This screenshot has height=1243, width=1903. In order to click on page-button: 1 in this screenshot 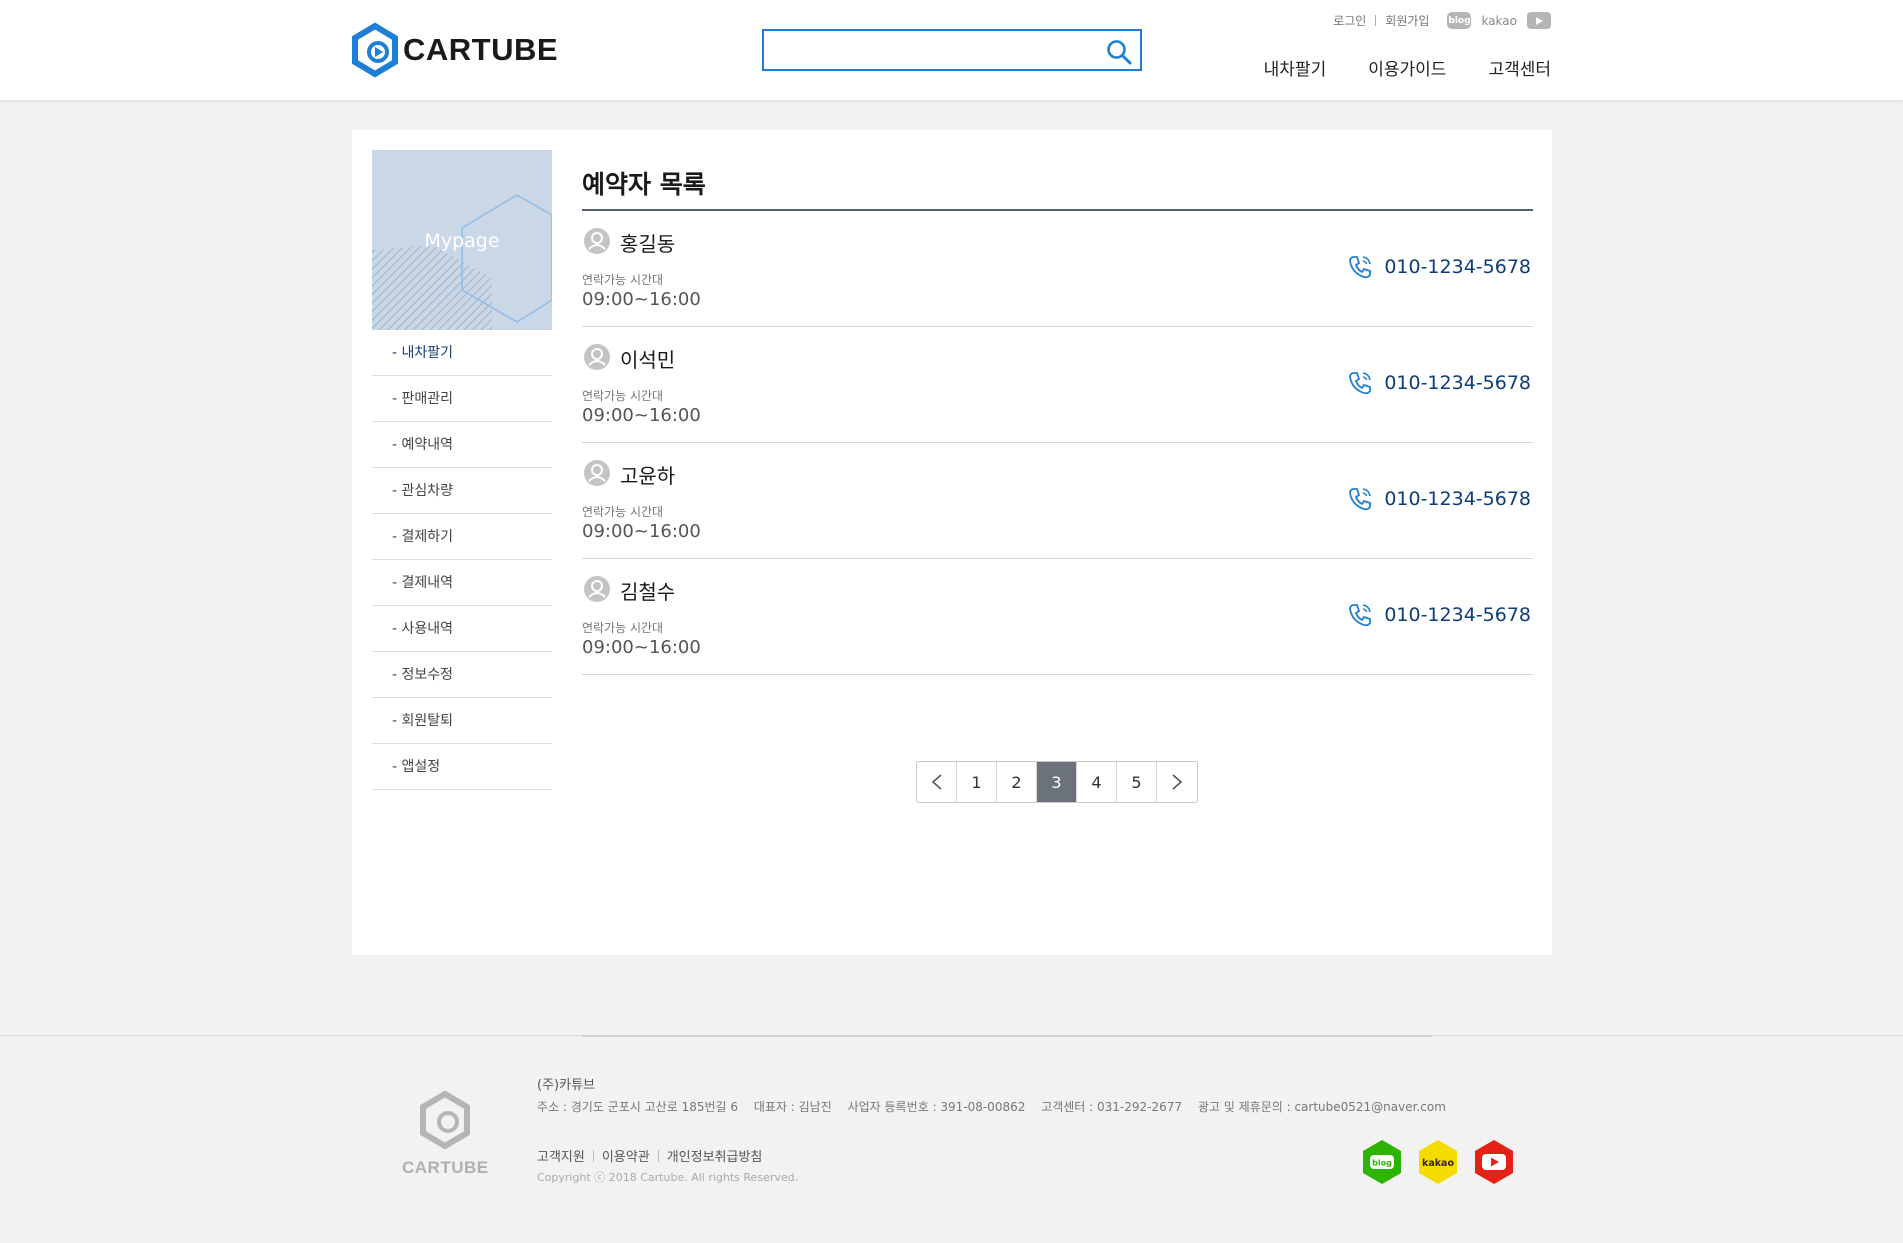, I will do `click(977, 782)`.